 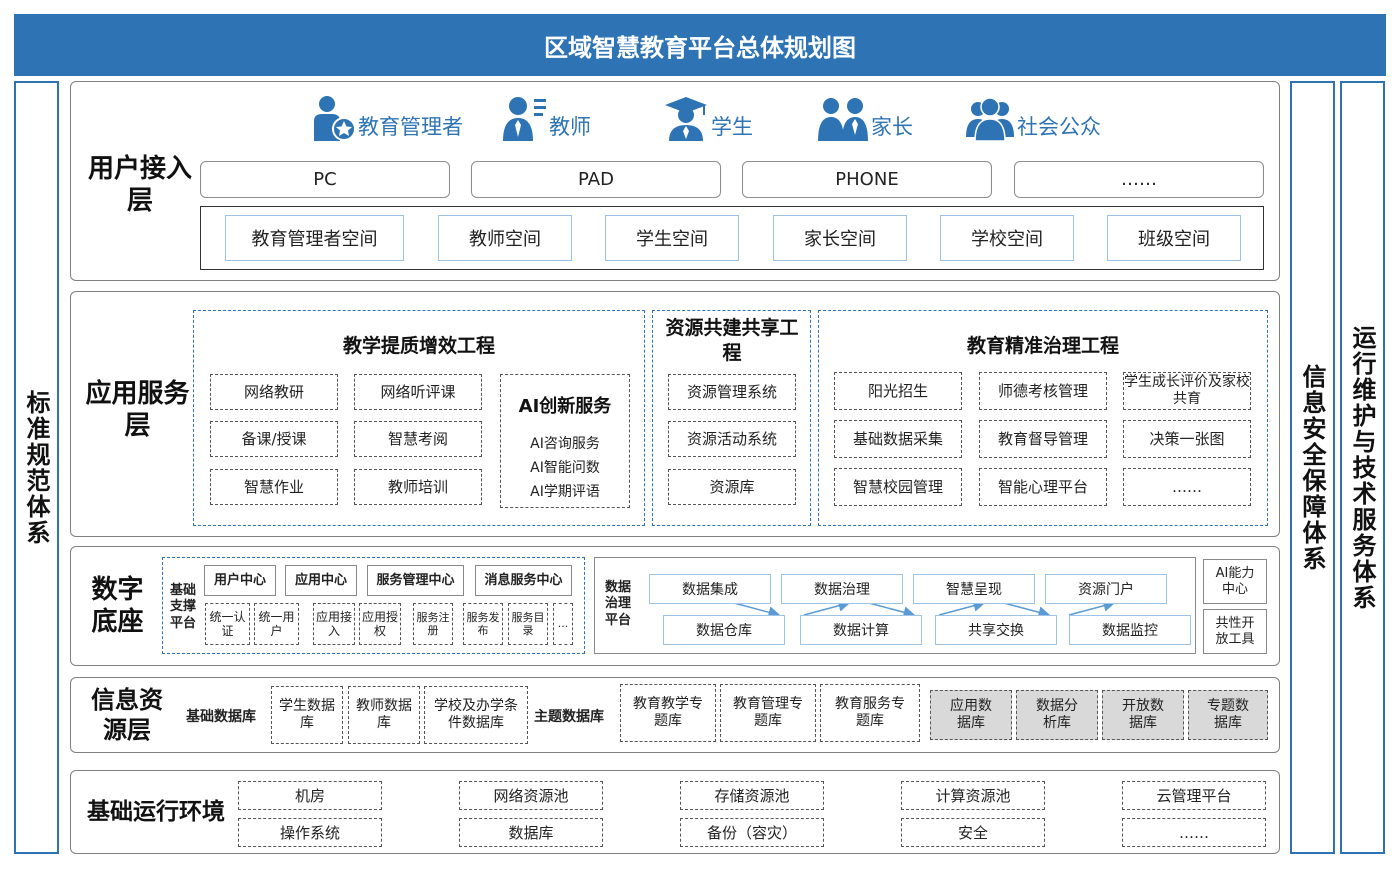 I want to click on security-system-panel: 信息安全保障体系, so click(x=1312, y=467).